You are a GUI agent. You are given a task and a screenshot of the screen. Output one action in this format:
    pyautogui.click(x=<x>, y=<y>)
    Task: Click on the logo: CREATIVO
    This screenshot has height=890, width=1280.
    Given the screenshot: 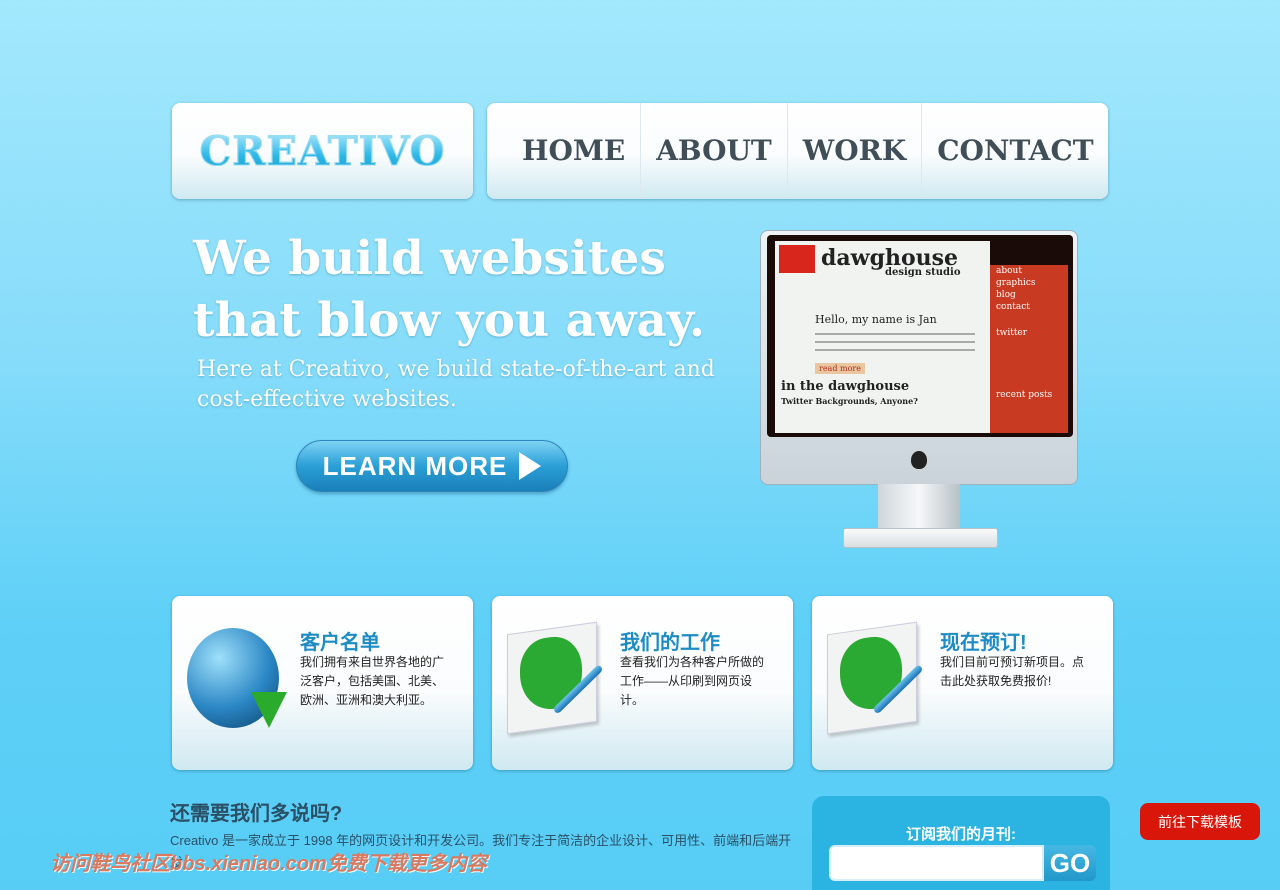 What is the action you would take?
    pyautogui.click(x=322, y=151)
    